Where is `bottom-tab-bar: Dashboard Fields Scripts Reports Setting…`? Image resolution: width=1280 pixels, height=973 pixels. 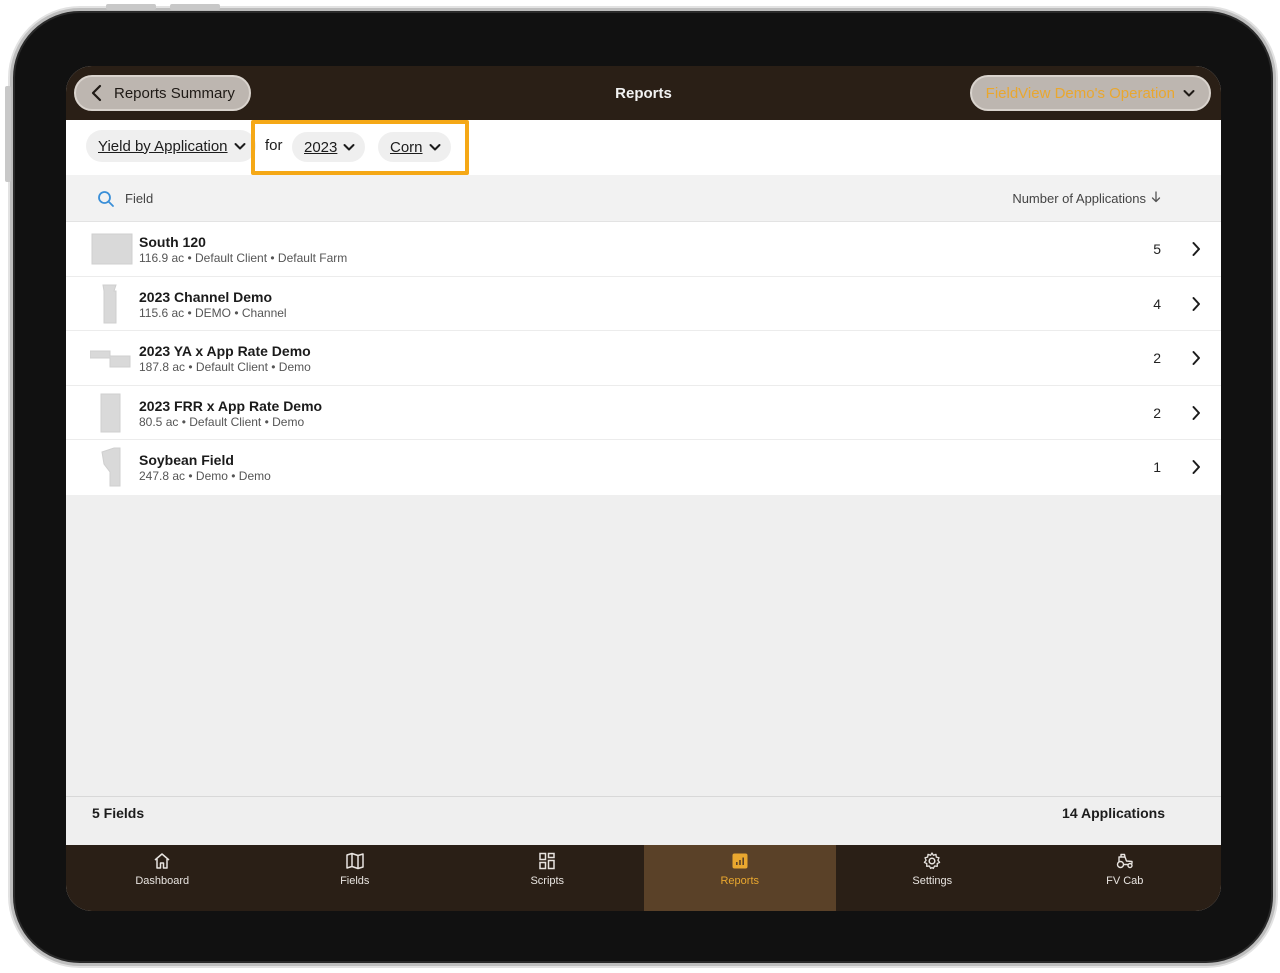
bottom-tab-bar: Dashboard Fields Scripts Reports Setting… is located at coordinates (643, 878).